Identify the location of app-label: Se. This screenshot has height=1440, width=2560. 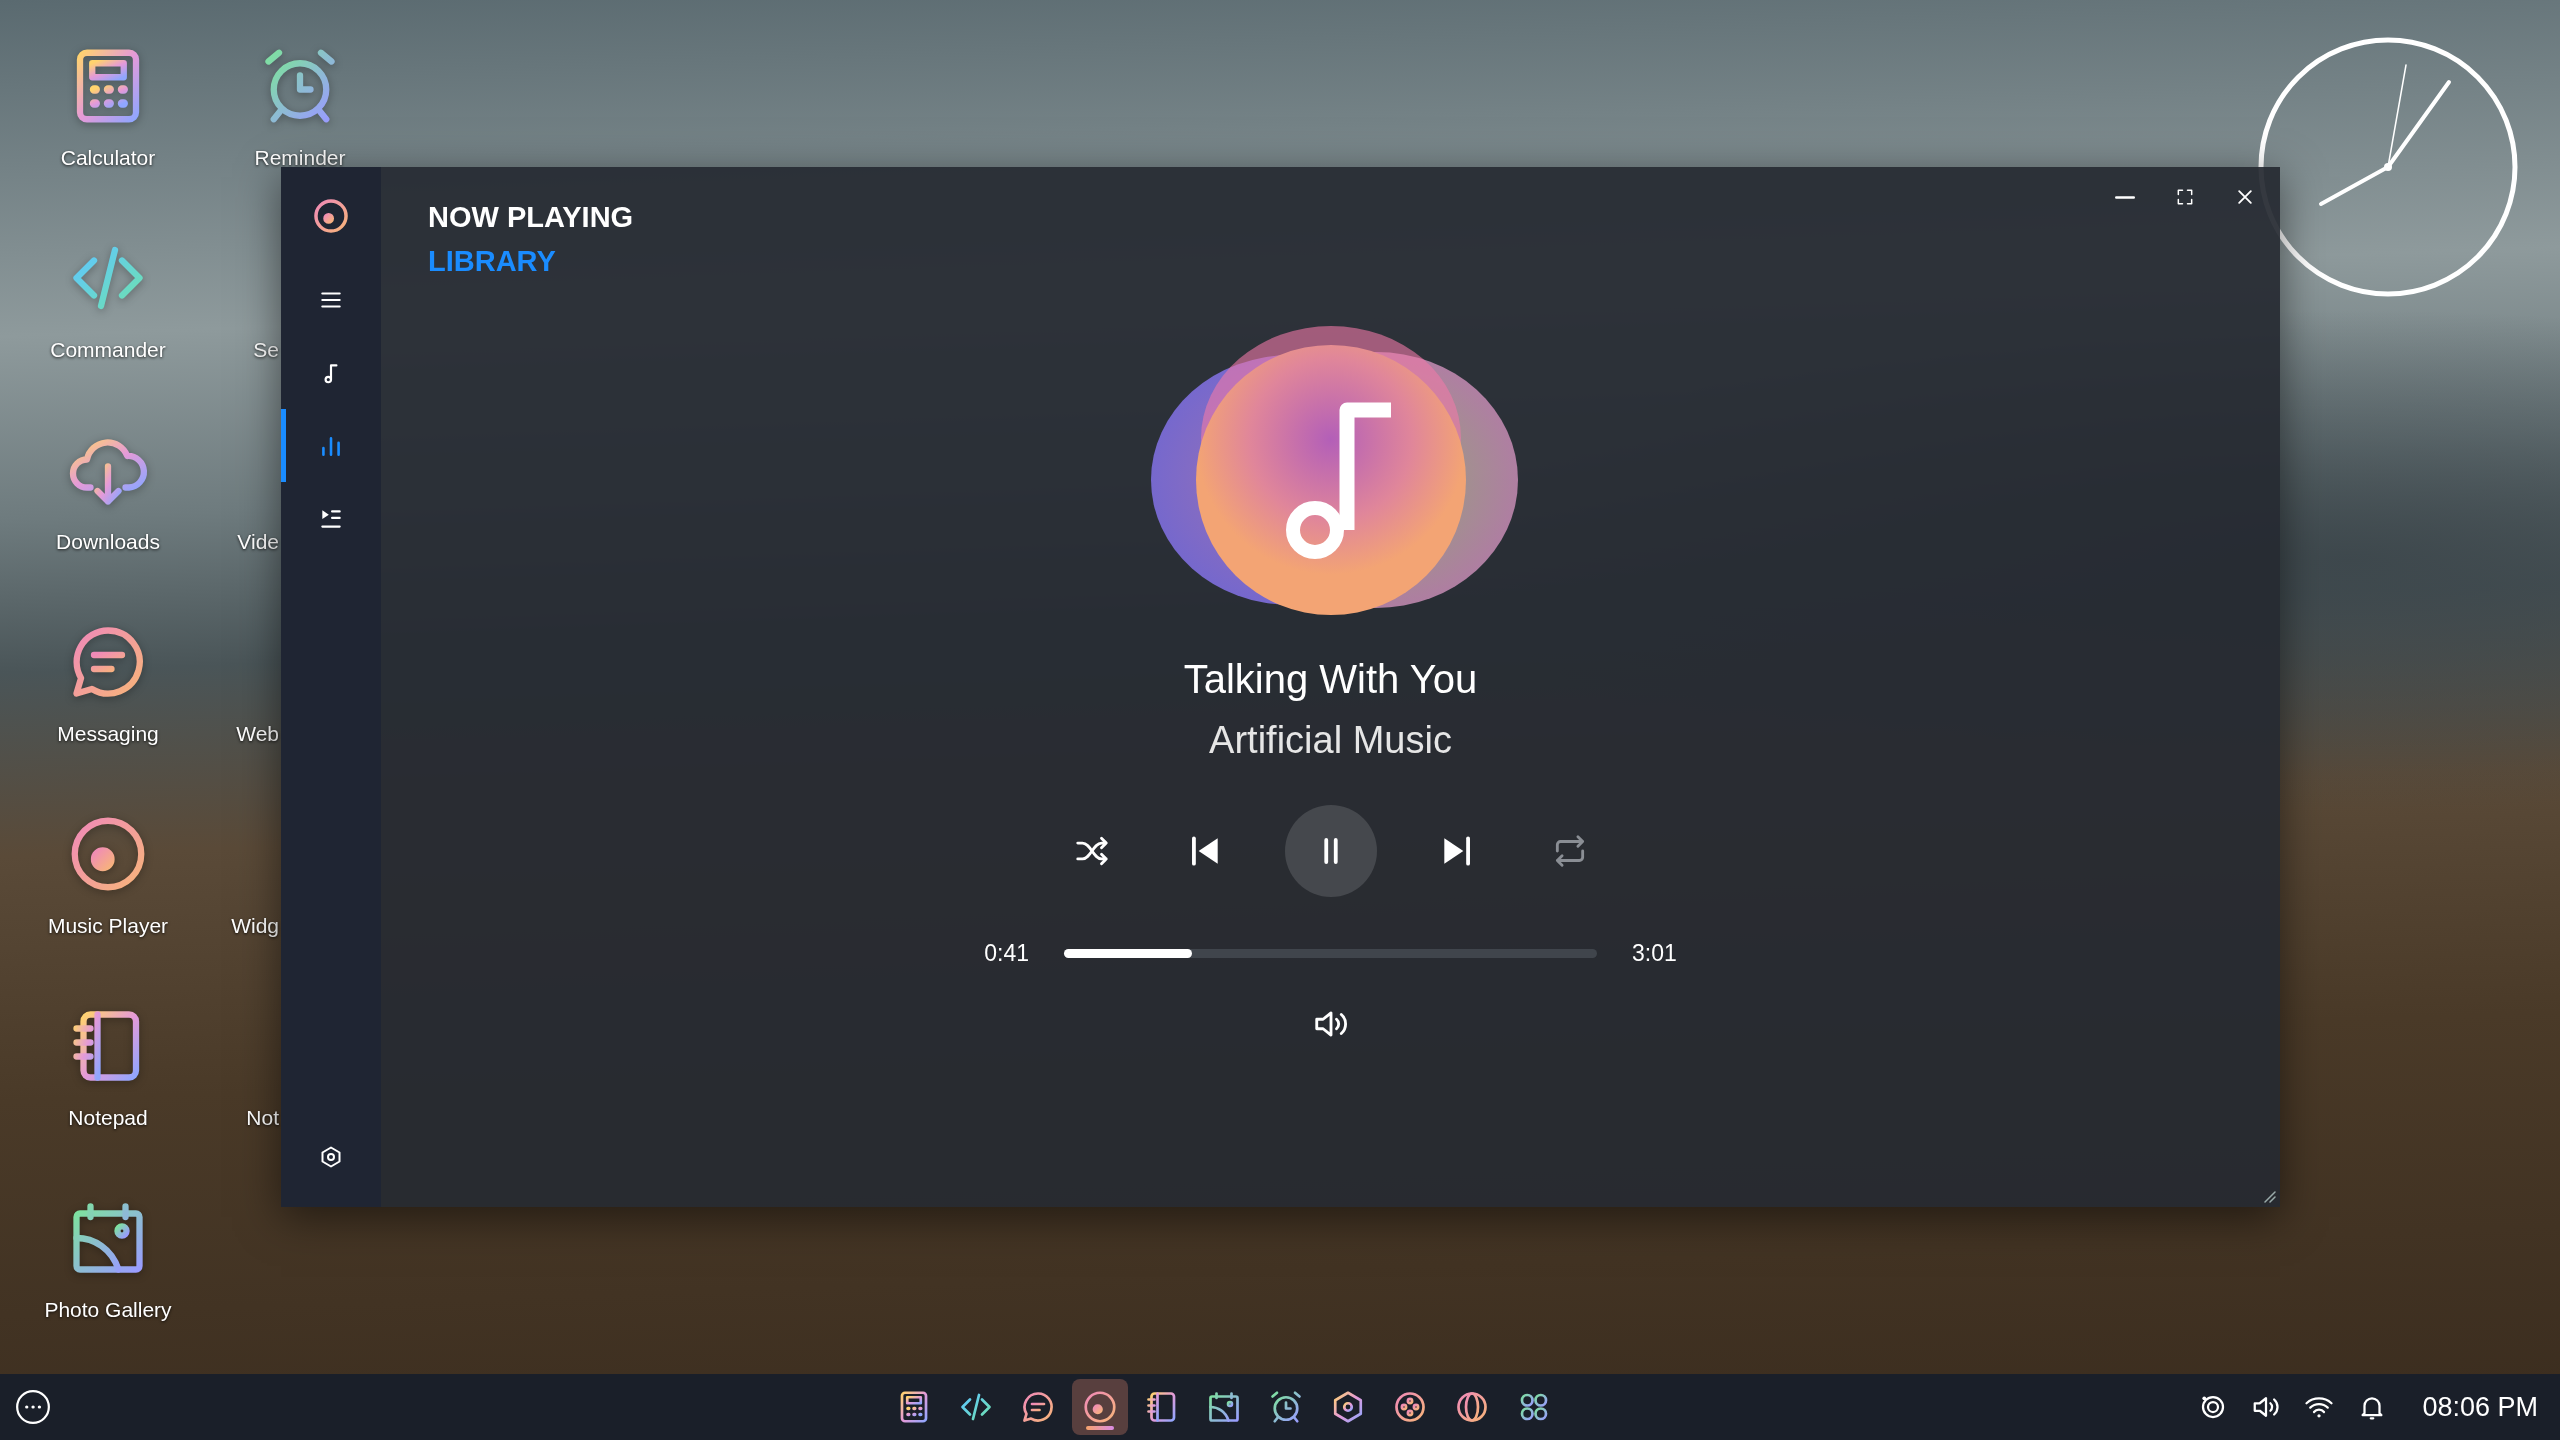
(265, 350).